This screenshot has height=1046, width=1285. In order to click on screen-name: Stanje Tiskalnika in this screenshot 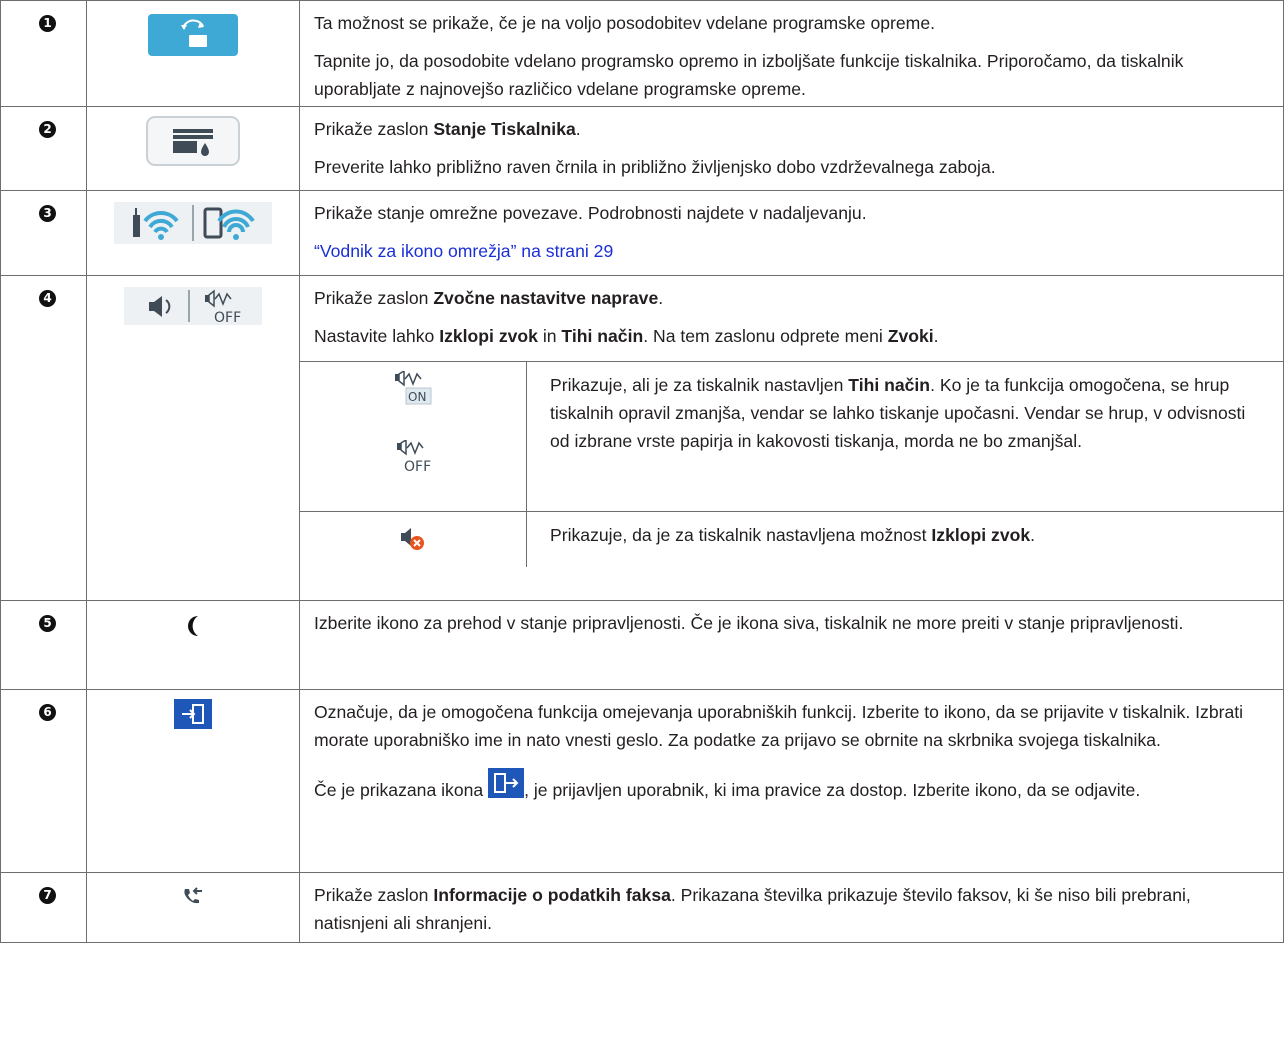, I will do `click(504, 129)`.